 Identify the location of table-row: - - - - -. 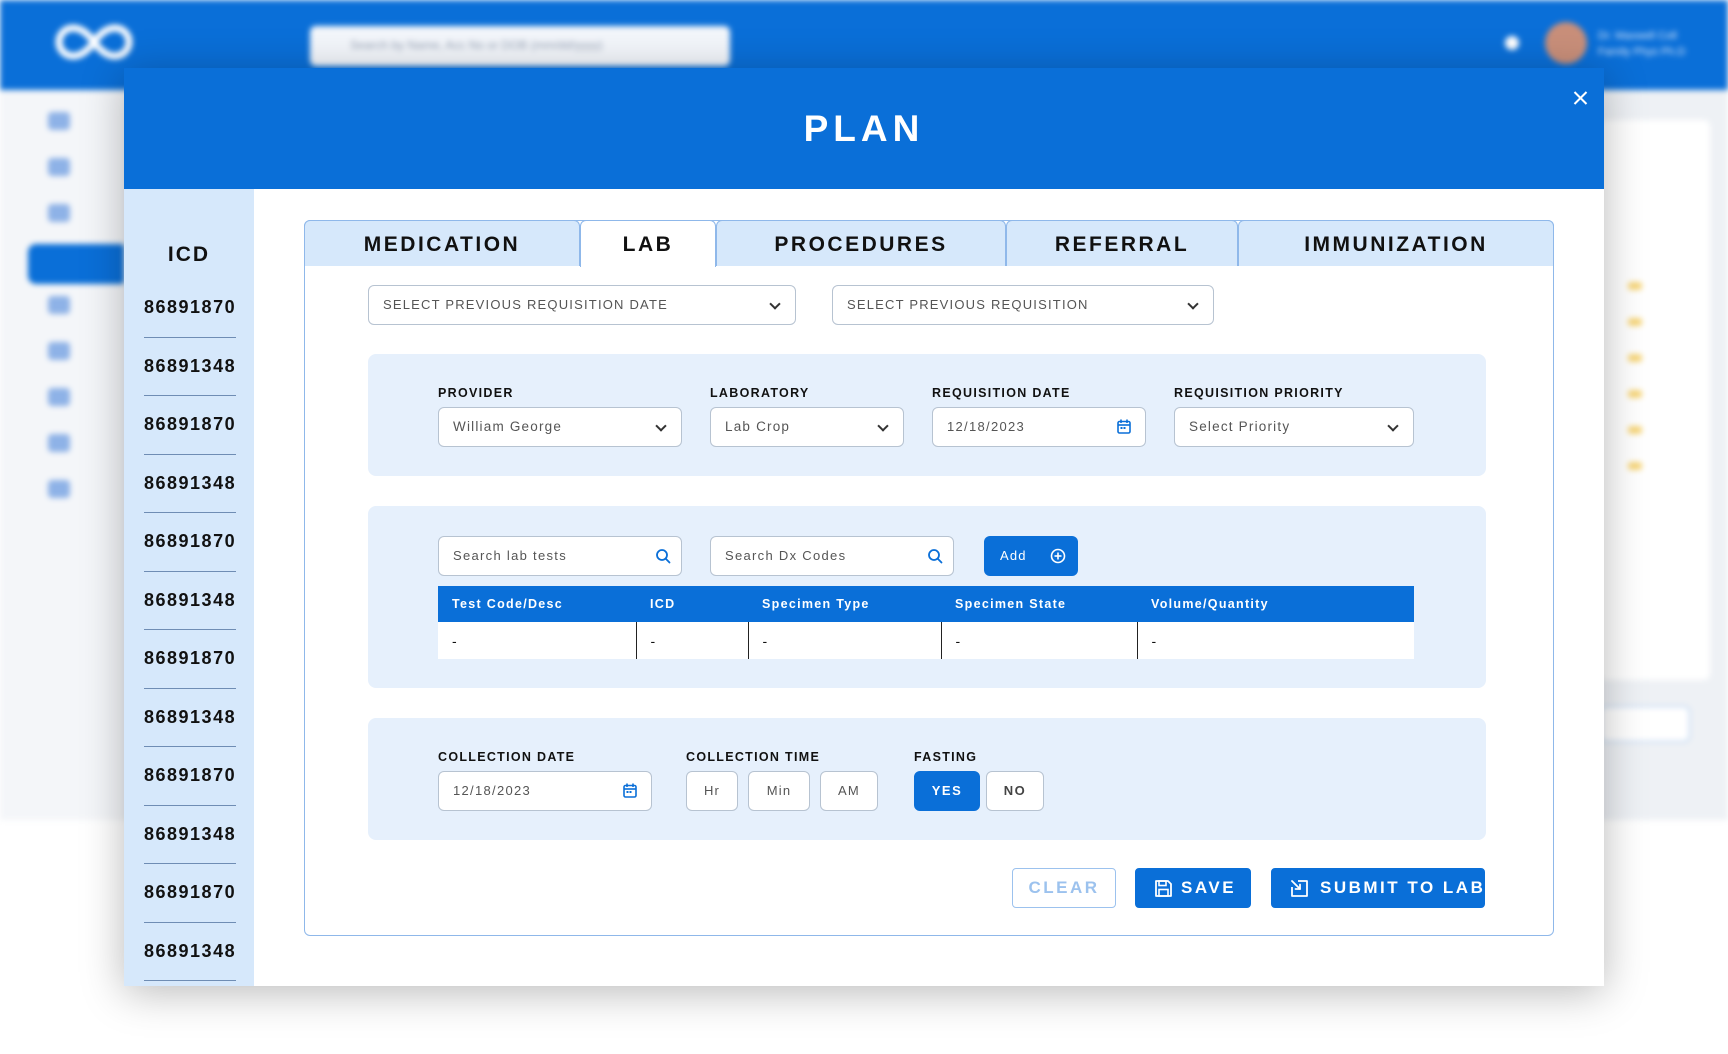
(926, 640).